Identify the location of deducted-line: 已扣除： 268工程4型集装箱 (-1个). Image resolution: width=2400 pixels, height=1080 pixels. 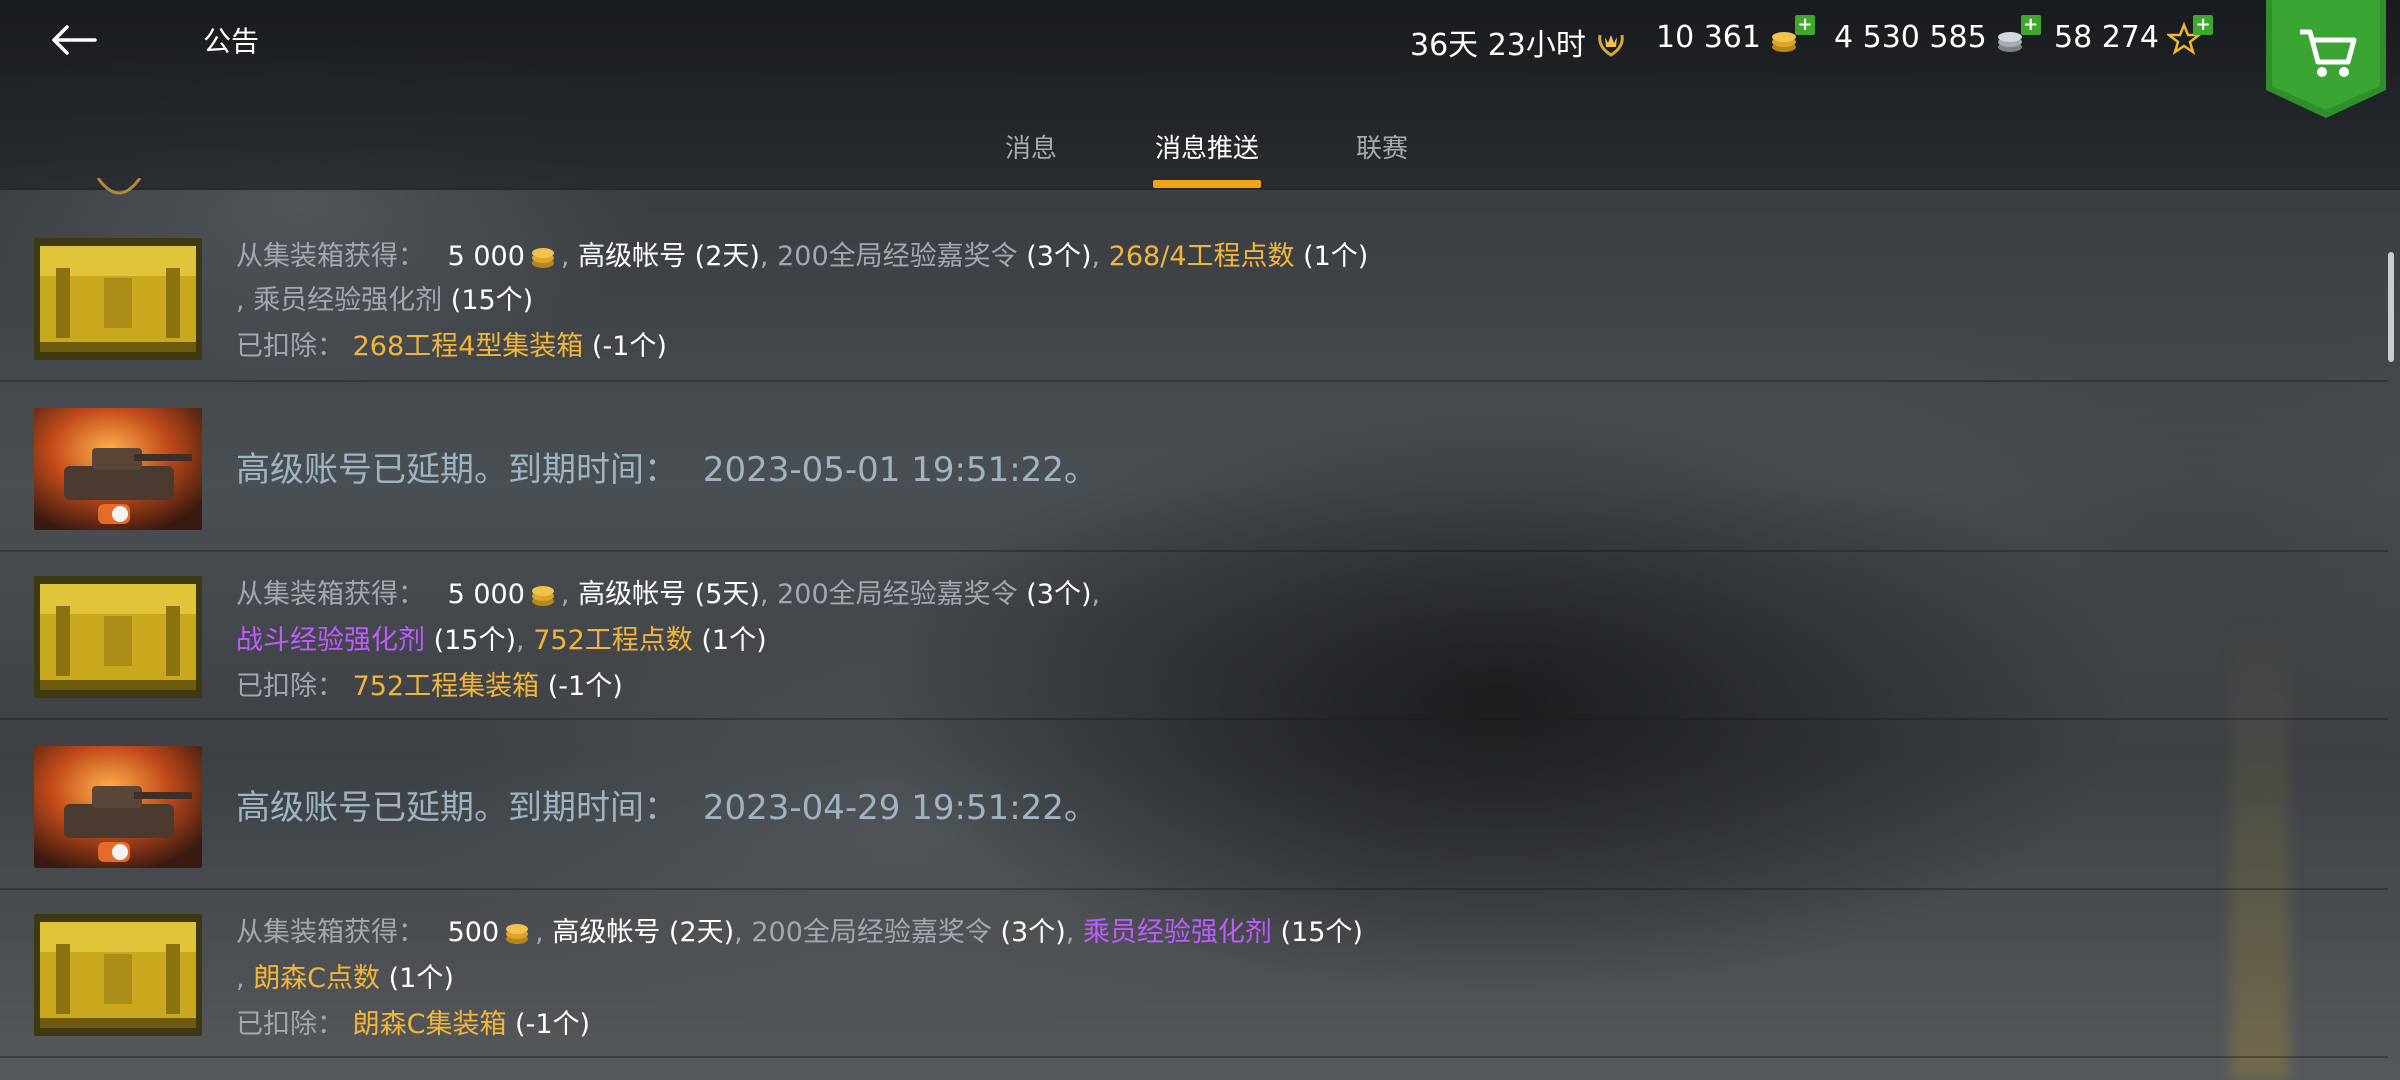
(451, 346).